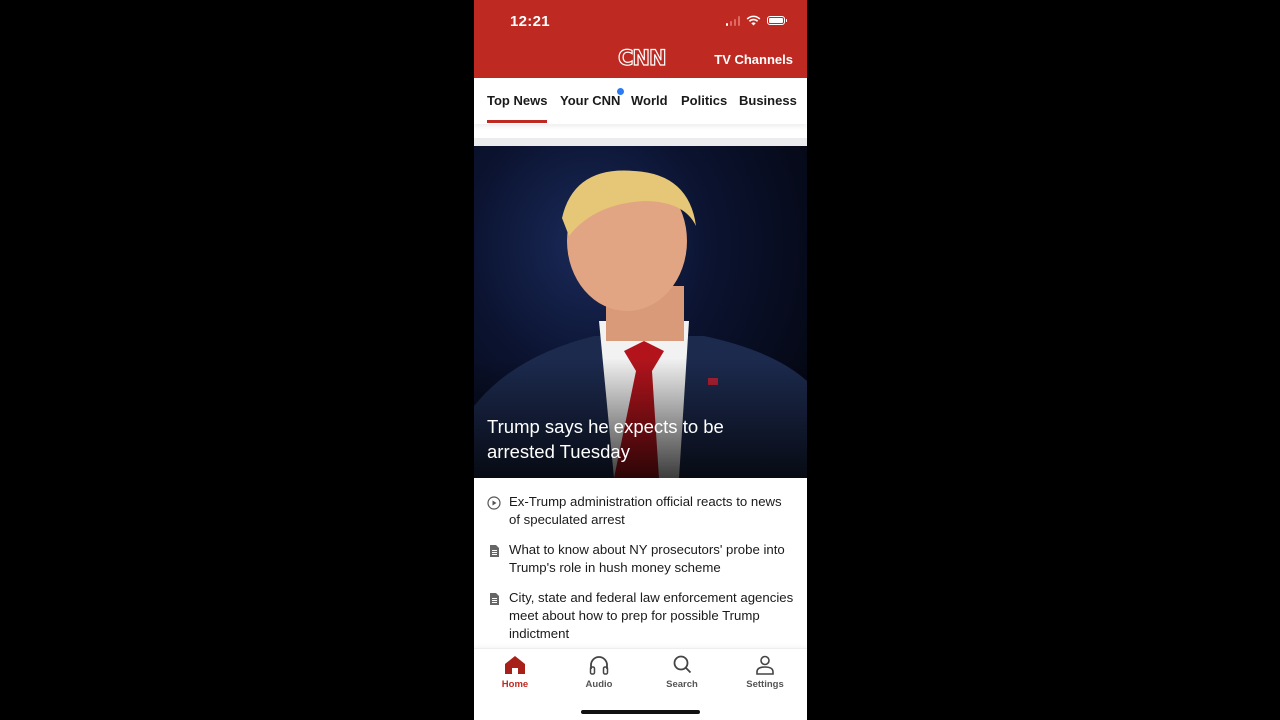  Describe the element at coordinates (590, 100) in the screenshot. I see `tab-your-cnn: Your CNN` at that location.